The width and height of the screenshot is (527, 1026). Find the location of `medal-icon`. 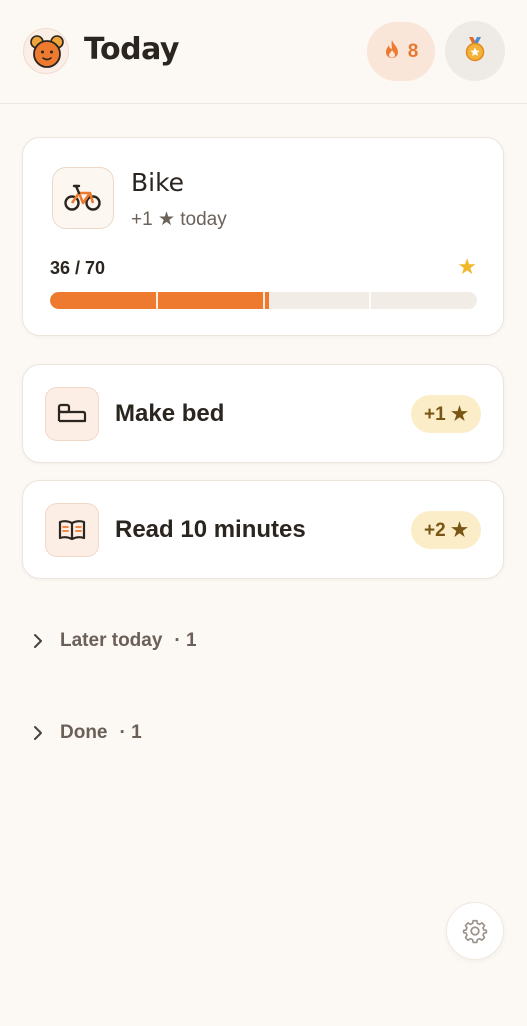

medal-icon is located at coordinates (475, 51).